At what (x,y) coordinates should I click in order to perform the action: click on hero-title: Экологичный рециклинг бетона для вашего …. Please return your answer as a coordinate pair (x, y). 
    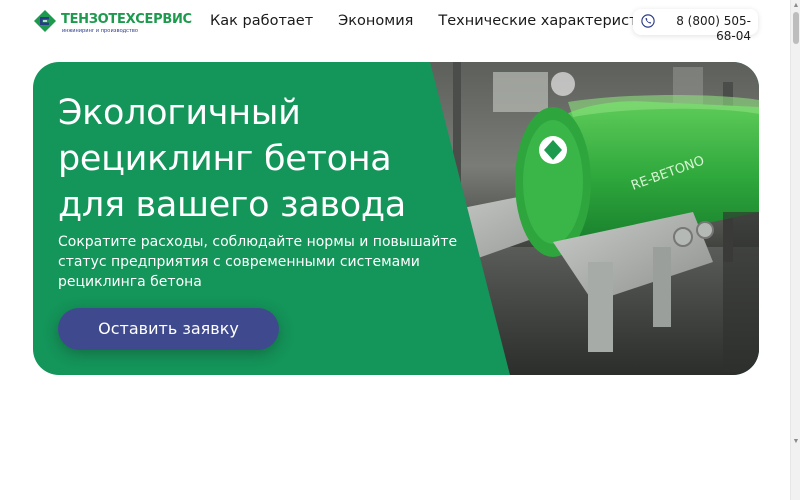
    Looking at the image, I should click on (268, 159).